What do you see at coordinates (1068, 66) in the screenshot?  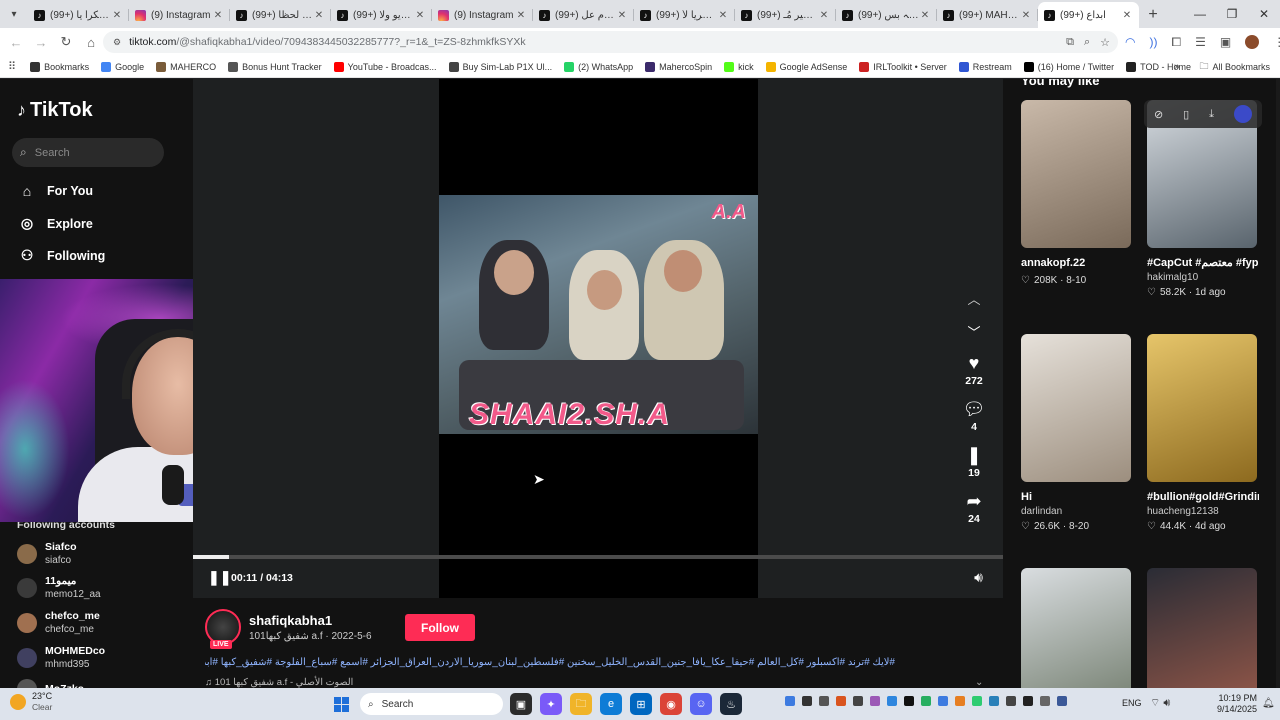 I see `bookmark-item: (16) Home / Twitter` at bounding box center [1068, 66].